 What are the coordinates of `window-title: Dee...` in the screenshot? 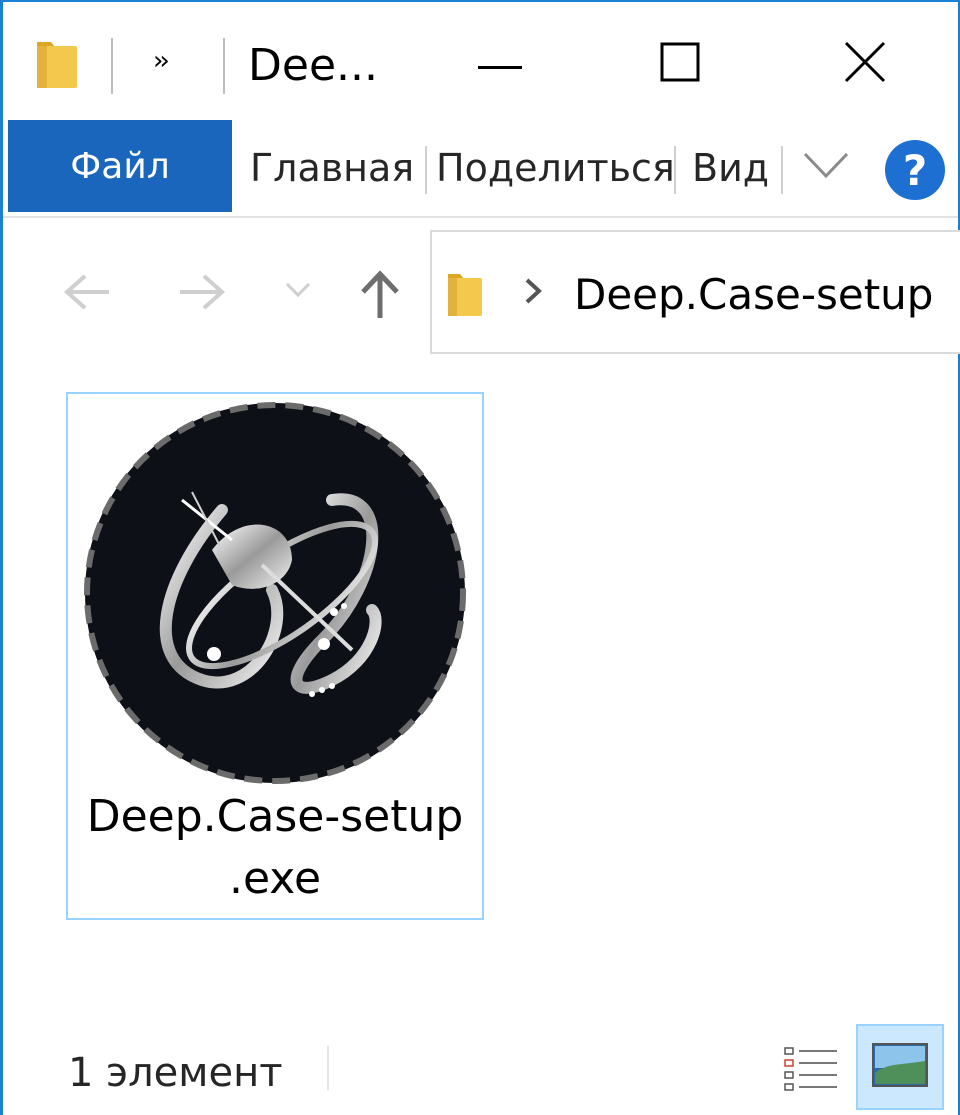 It's located at (313, 65).